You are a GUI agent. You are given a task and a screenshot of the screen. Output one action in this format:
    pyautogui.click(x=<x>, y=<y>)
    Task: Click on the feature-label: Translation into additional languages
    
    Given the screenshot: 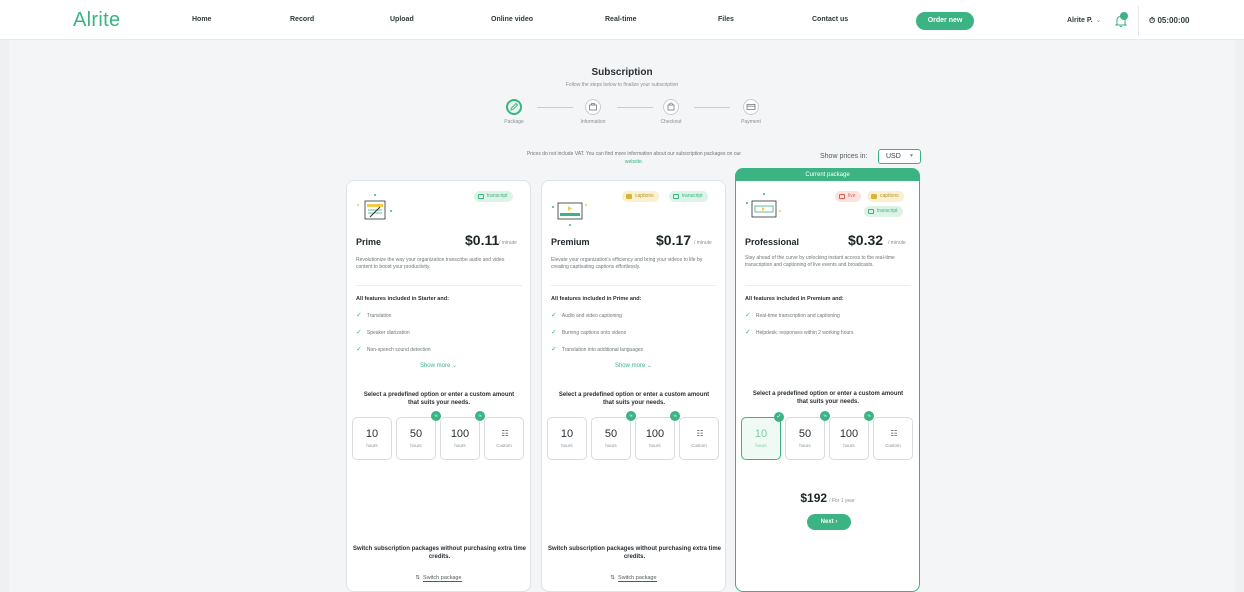 What is the action you would take?
    pyautogui.click(x=602, y=350)
    